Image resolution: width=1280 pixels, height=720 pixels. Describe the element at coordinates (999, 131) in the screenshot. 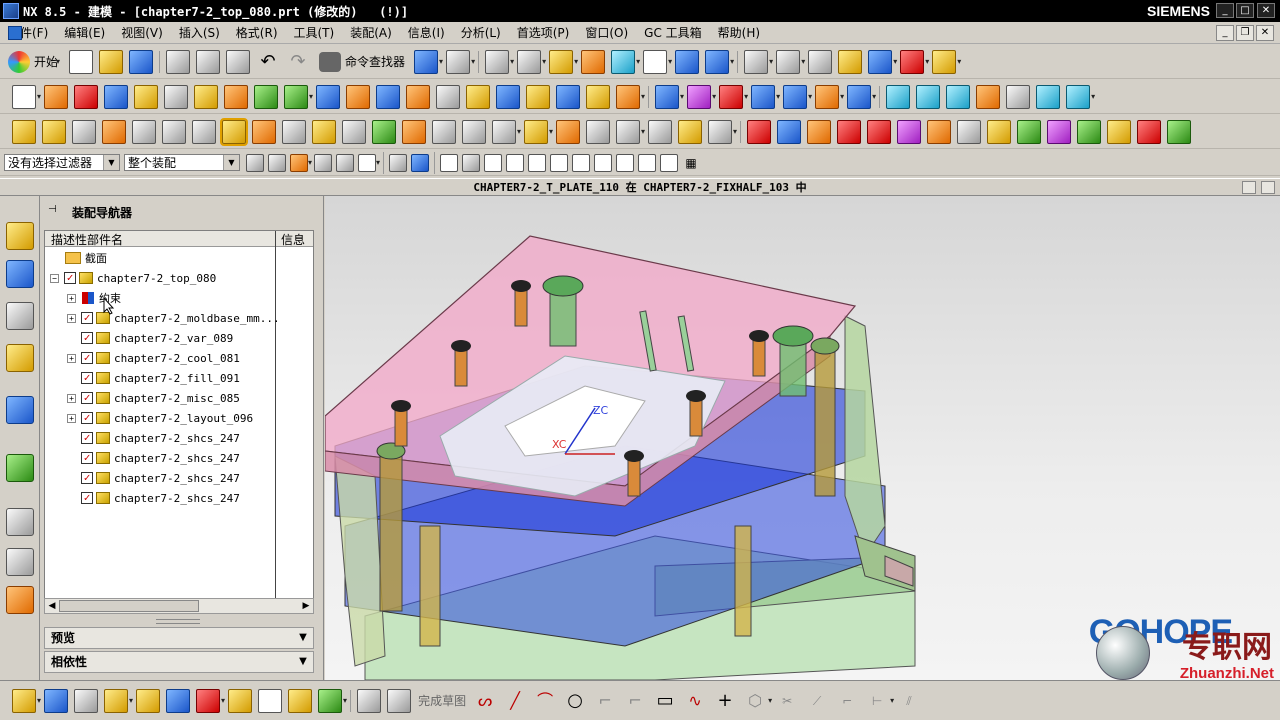

I see `replace-solid-icon` at that location.